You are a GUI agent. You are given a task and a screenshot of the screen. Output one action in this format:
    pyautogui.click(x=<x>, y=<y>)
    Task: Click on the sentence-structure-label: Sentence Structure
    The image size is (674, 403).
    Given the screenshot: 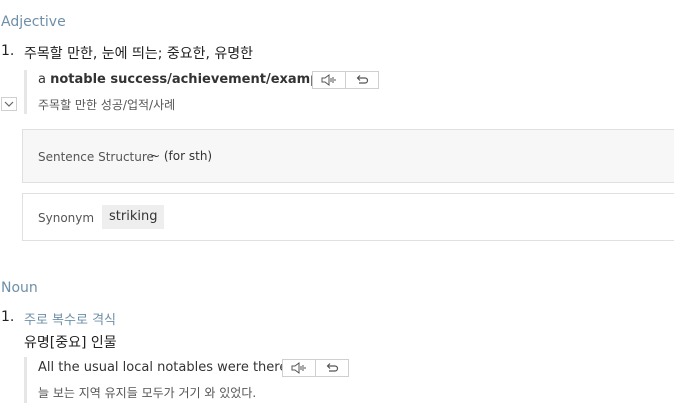 What is the action you would take?
    pyautogui.click(x=96, y=157)
    